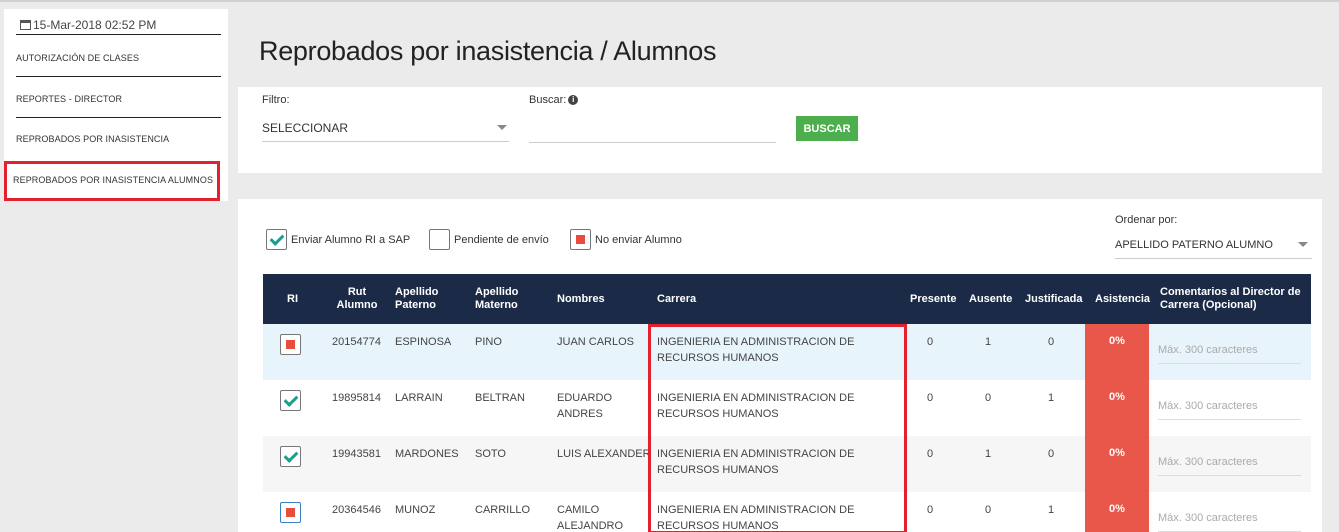  Describe the element at coordinates (548, 100) in the screenshot. I see `buscar-label: Buscar:` at that location.